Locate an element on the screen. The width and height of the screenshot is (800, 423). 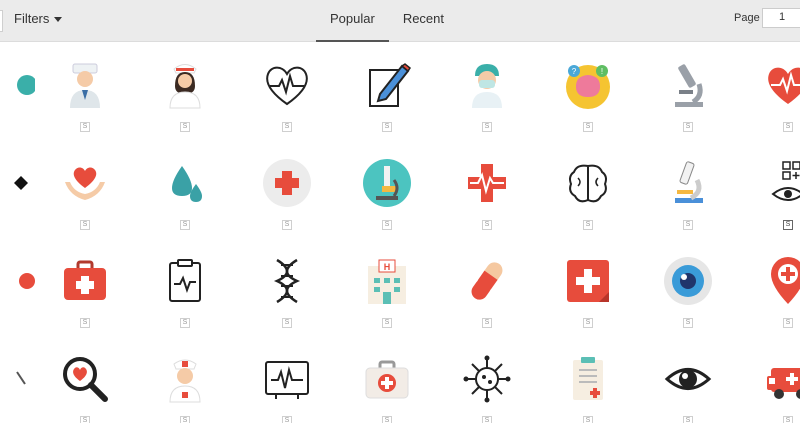
dna-icon is located at coordinates (287, 281).